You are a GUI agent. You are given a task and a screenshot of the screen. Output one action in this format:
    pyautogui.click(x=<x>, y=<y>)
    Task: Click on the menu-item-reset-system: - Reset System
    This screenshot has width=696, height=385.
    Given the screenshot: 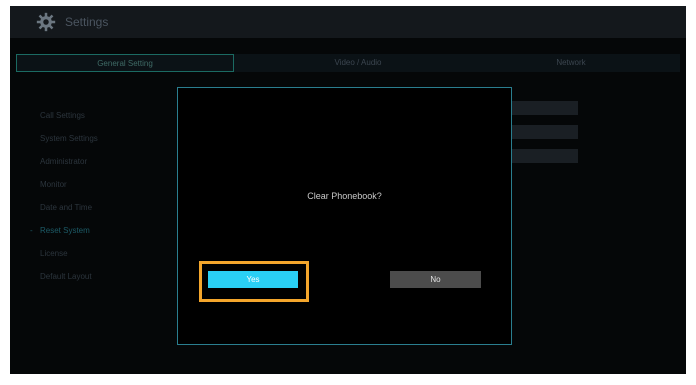 What is the action you would take?
    pyautogui.click(x=95, y=230)
    